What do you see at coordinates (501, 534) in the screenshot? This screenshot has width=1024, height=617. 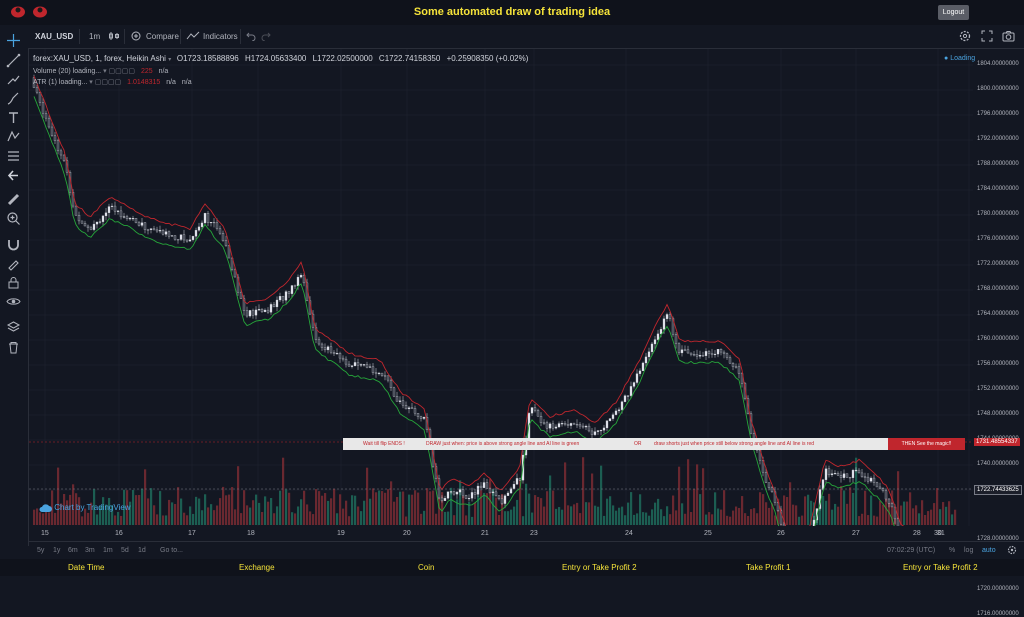 I see `time-axis: 15 16 17 18 19 20 21 23 24 25 26 27 28 30 31` at bounding box center [501, 534].